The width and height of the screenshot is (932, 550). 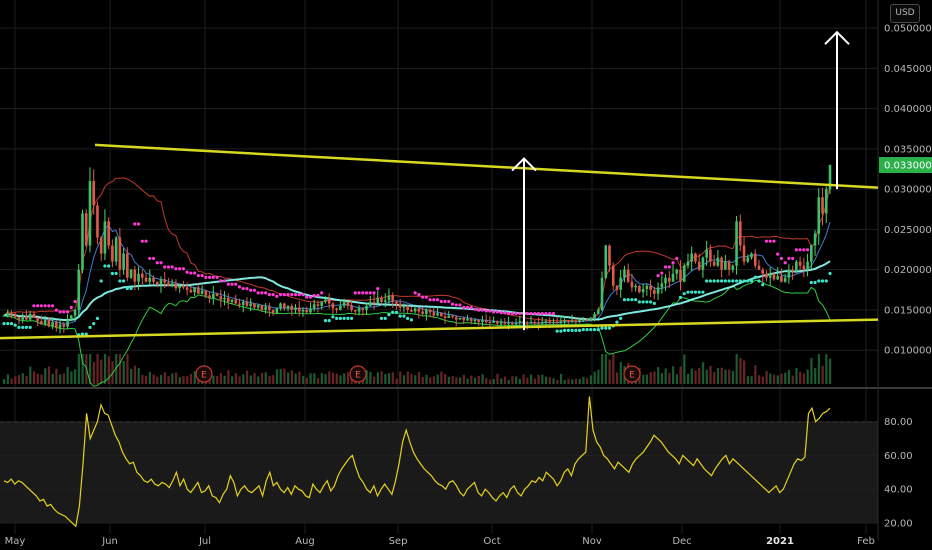 I want to click on price-tick-label: 0.030000, so click(x=908, y=190).